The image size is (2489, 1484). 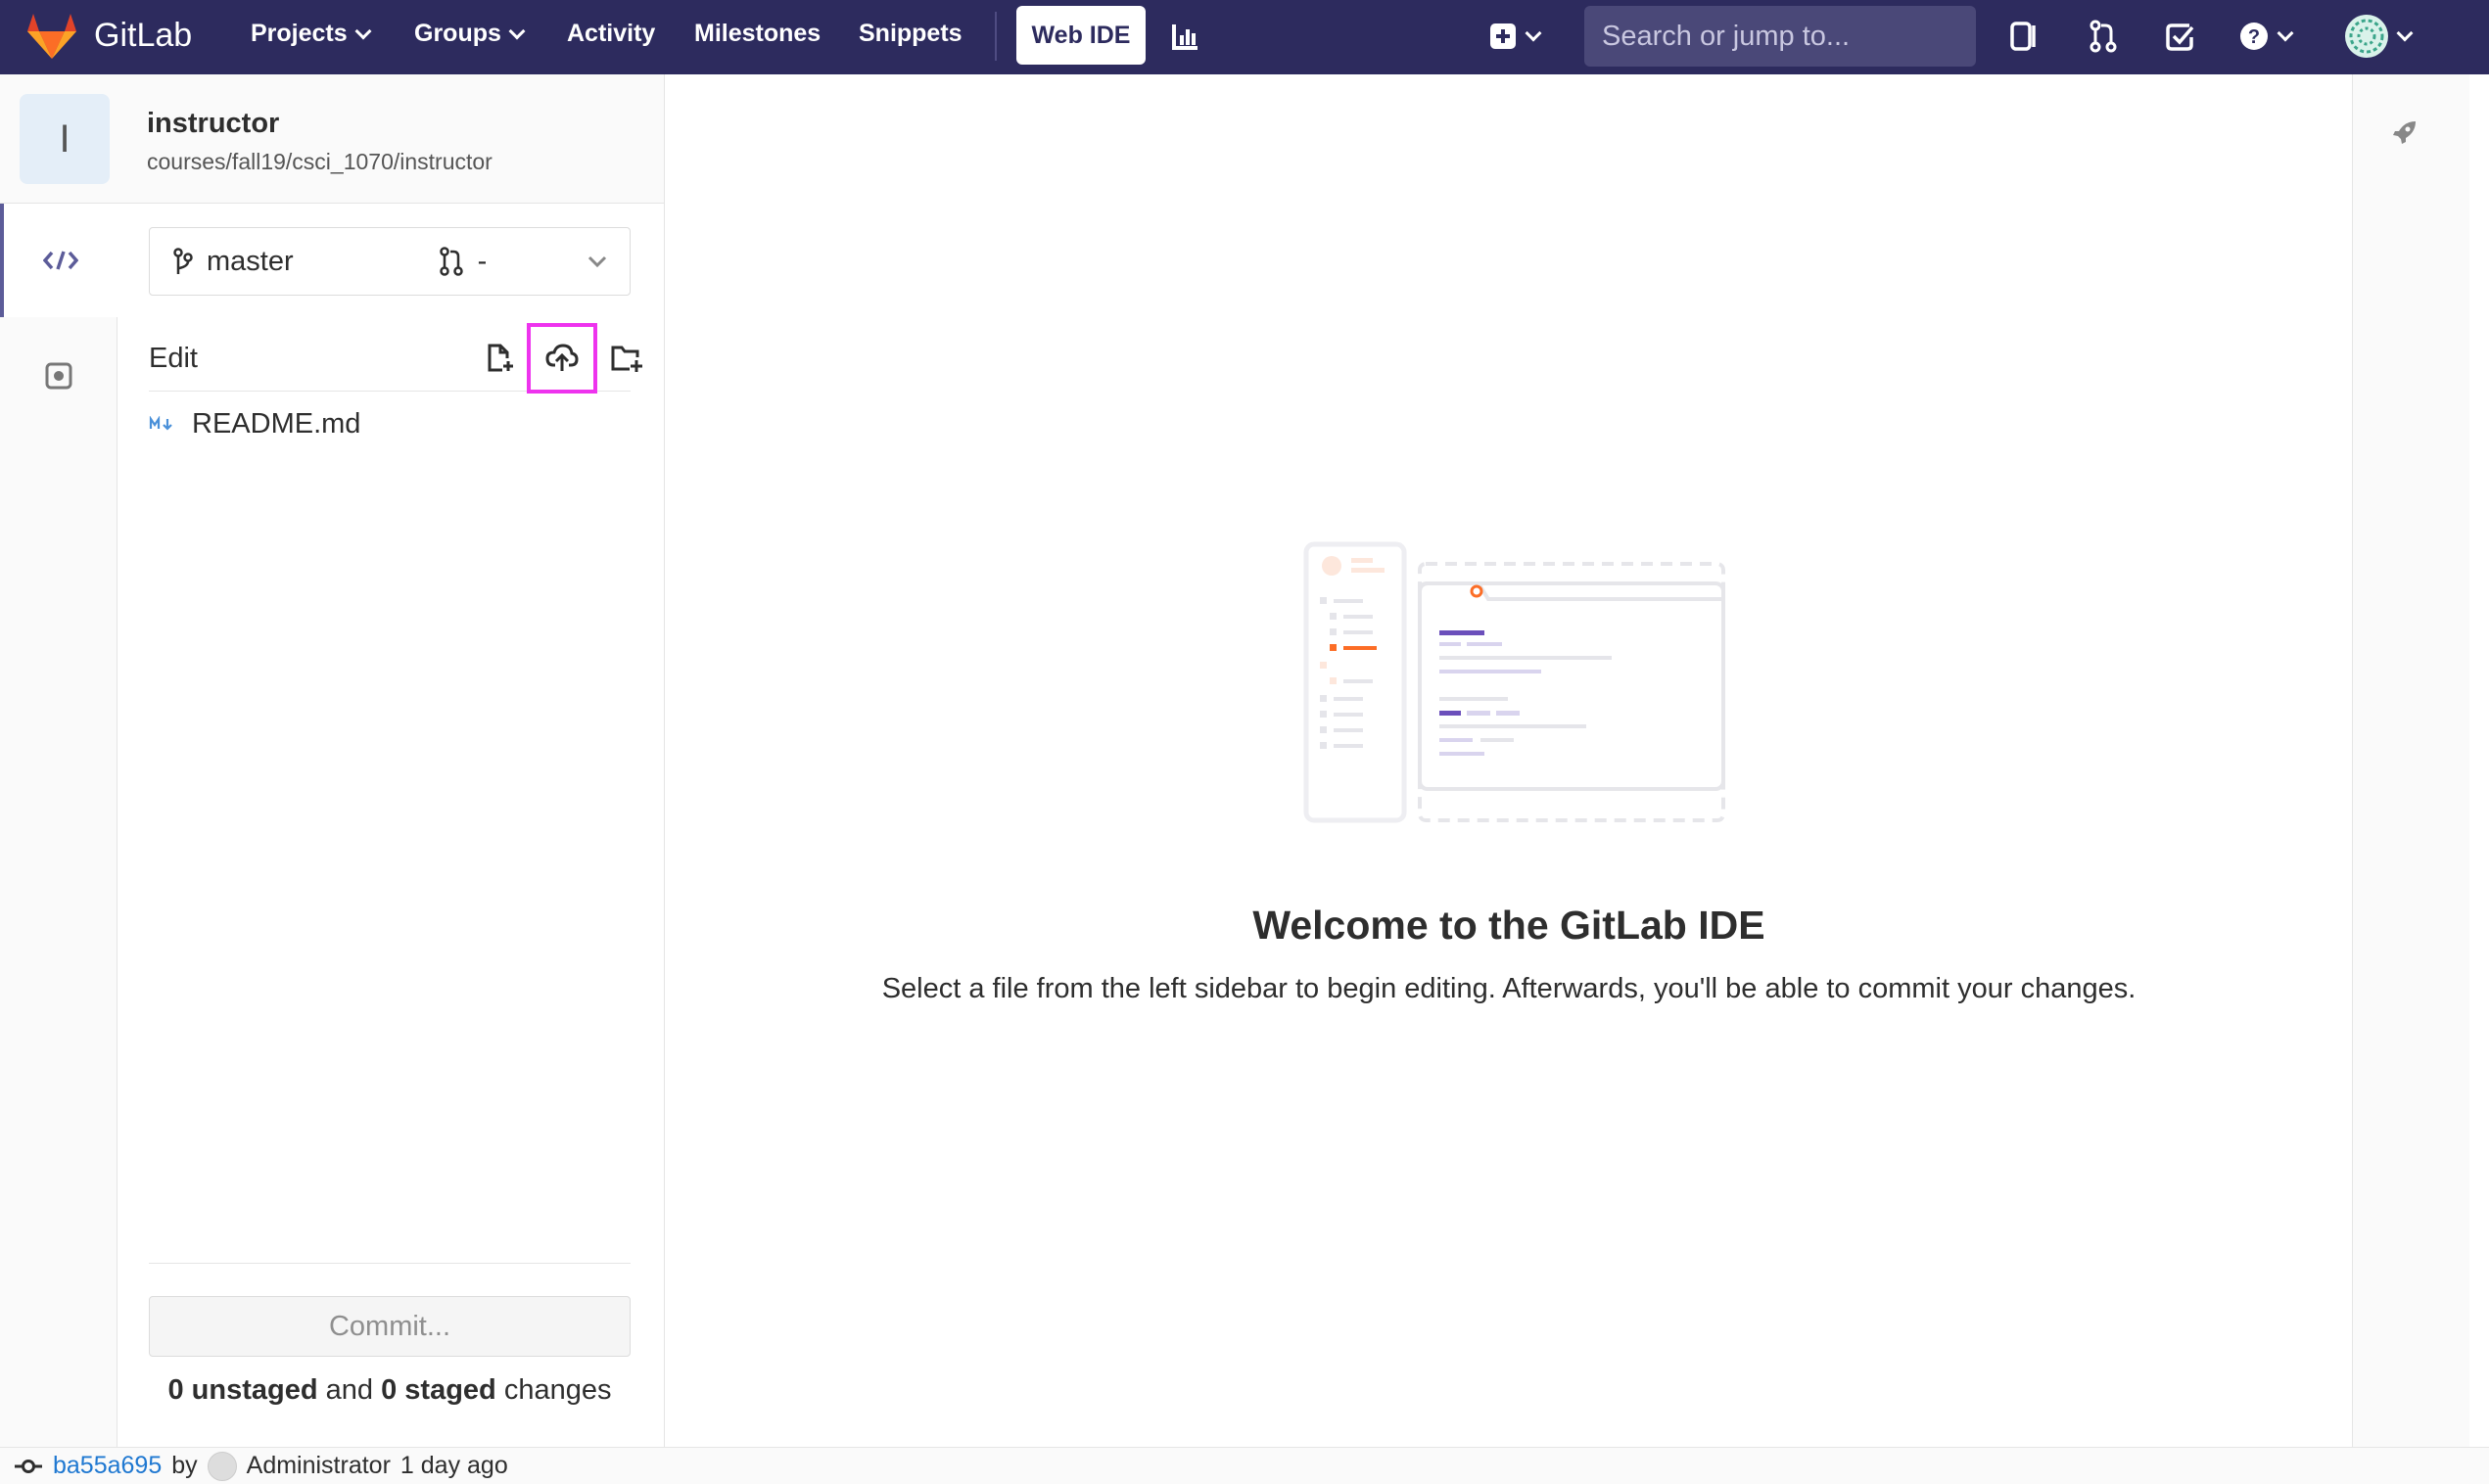 I want to click on user-menu, so click(x=2379, y=36).